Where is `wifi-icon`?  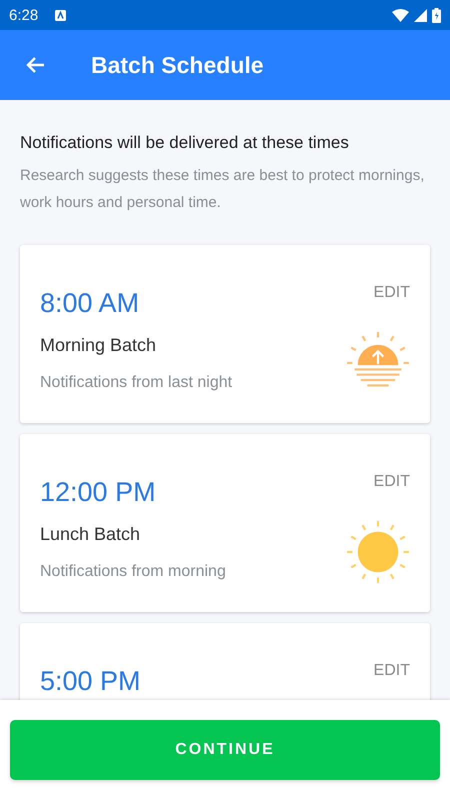 wifi-icon is located at coordinates (400, 15).